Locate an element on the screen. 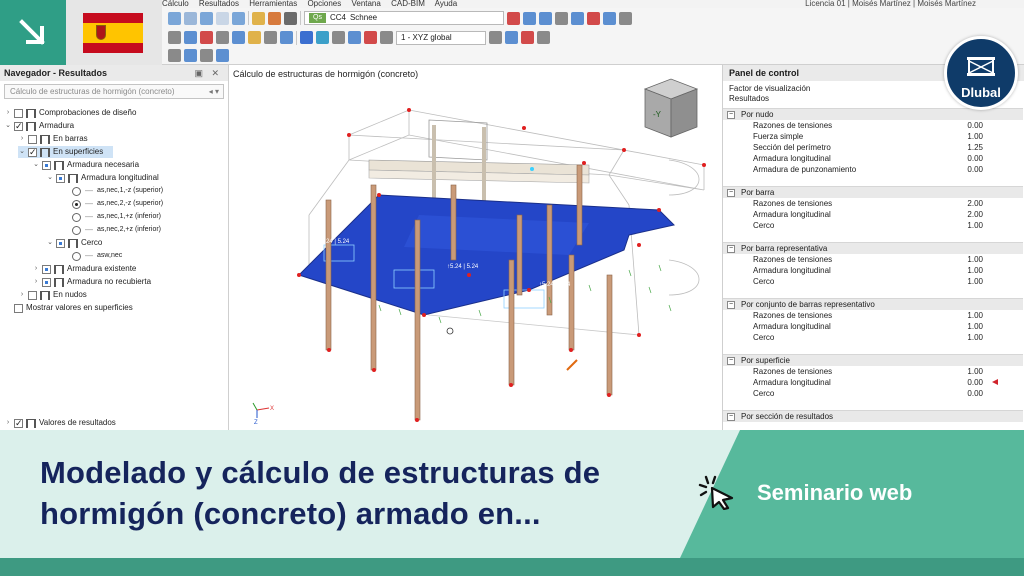 This screenshot has width=1024, height=576. menu-resultados: Resultados is located at coordinates (219, 4).